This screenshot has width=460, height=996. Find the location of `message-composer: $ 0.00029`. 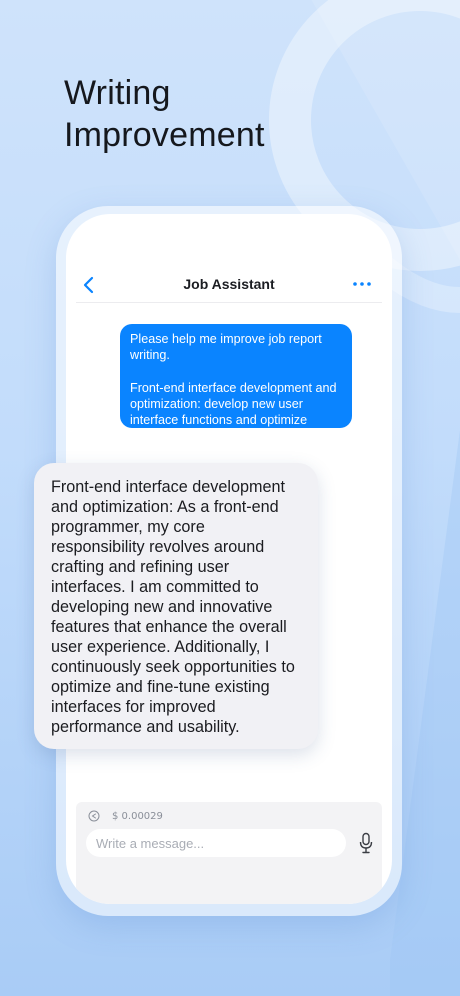

message-composer: $ 0.00029 is located at coordinates (229, 853).